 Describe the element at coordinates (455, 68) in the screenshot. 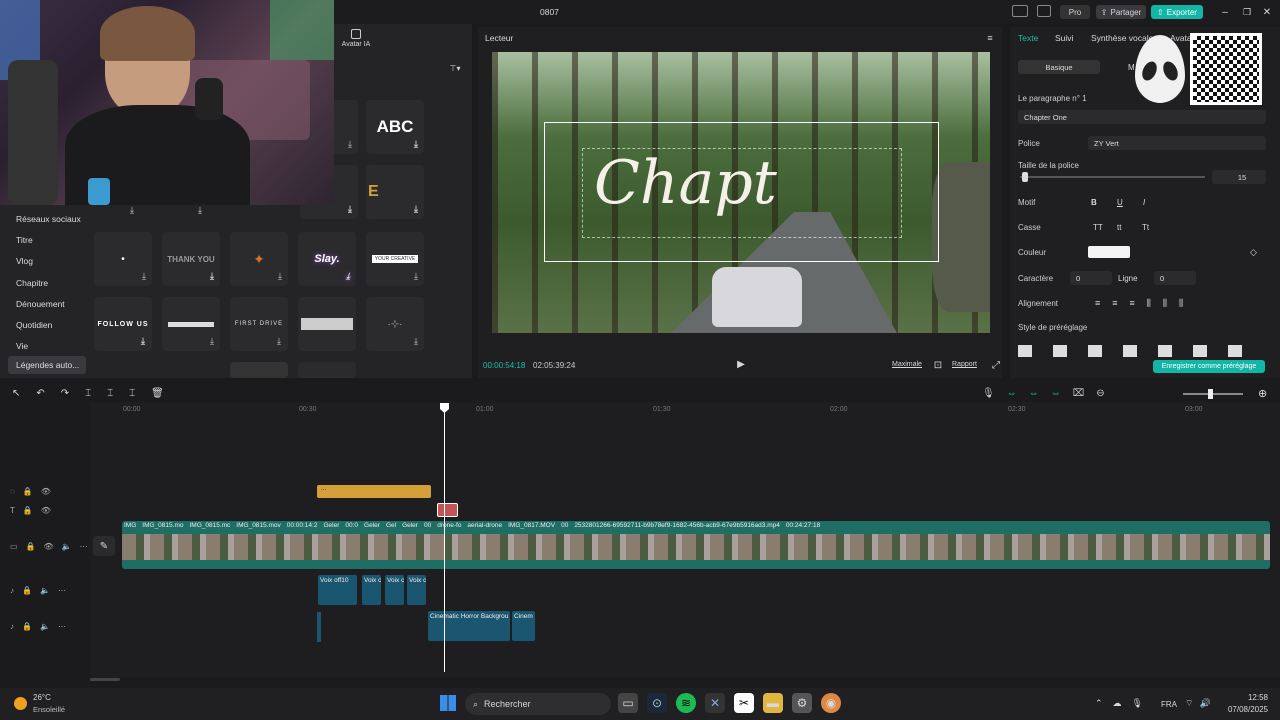

I see `filter-icon: ⊤▾` at that location.